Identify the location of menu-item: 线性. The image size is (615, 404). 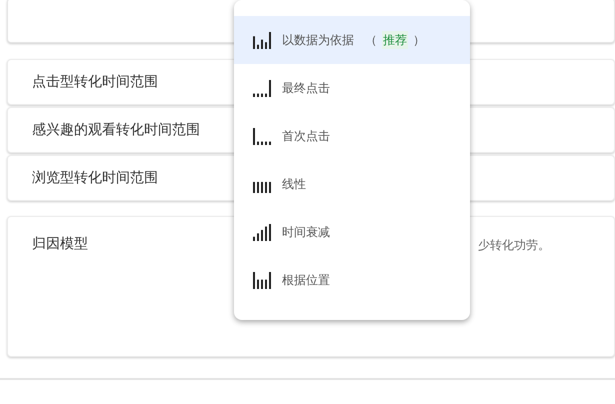
(352, 184).